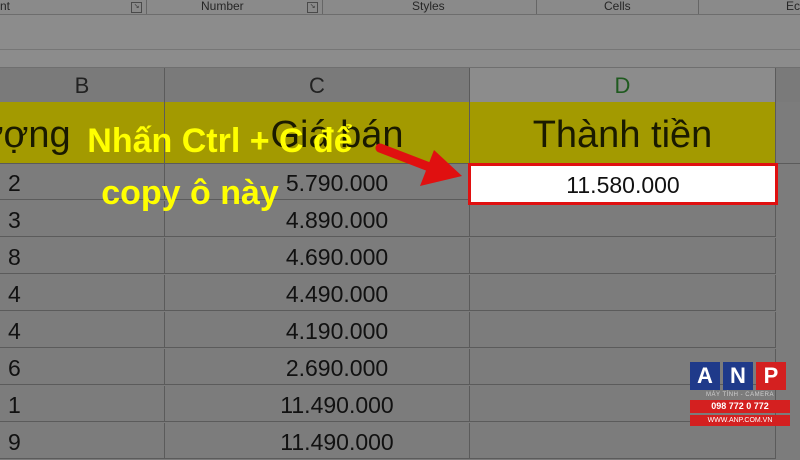 This screenshot has width=800, height=460. Describe the element at coordinates (418, 164) in the screenshot. I see `red-arrow-icon` at that location.